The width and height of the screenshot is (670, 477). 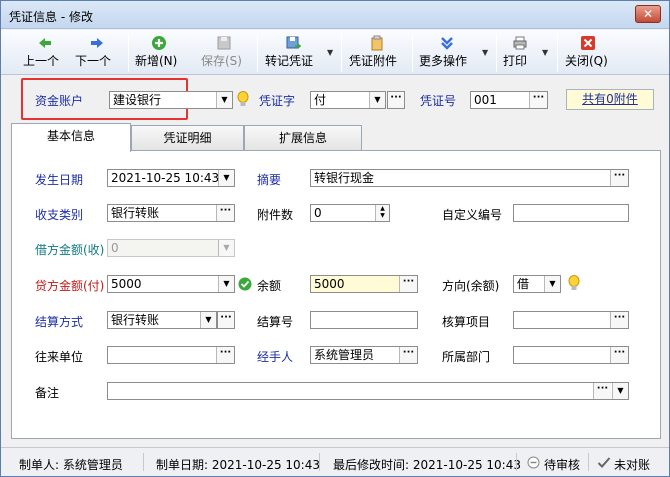 I want to click on new-label: 新增(N), so click(x=156, y=61).